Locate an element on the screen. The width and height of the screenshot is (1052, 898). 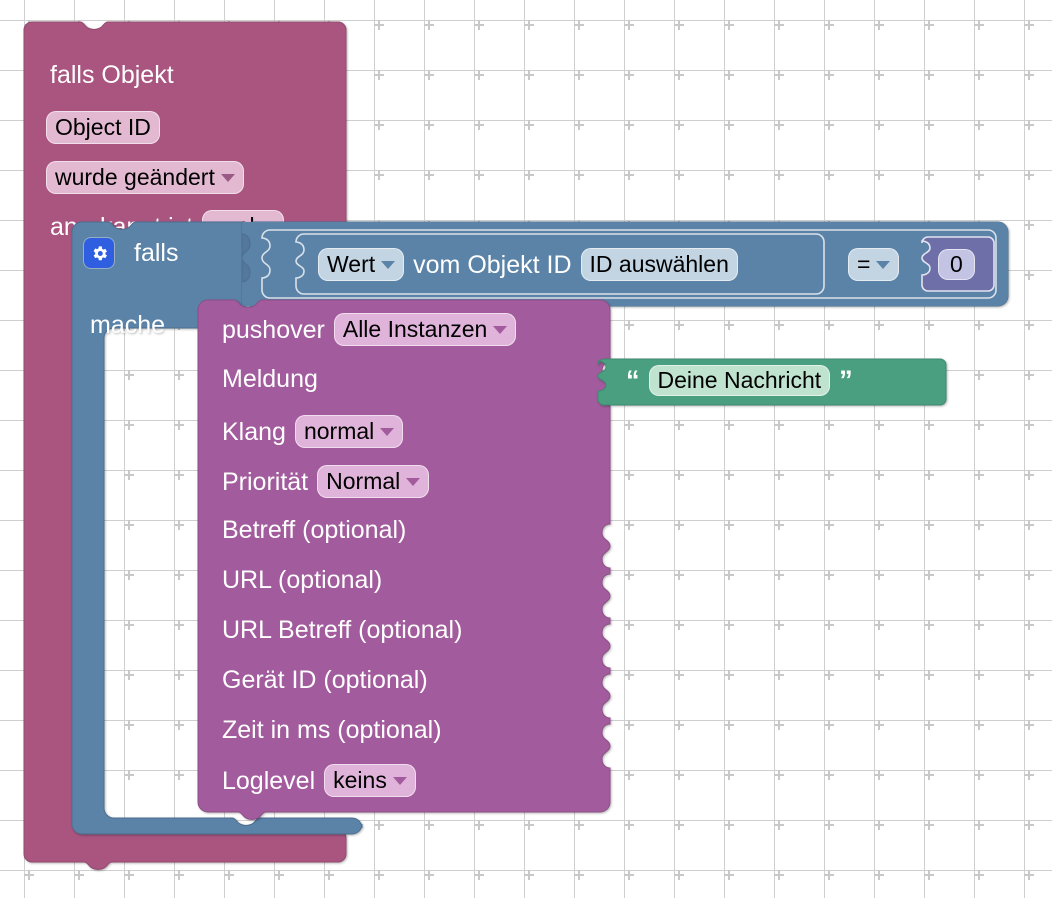
pushover-row-url: URL (optional) is located at coordinates (302, 580).